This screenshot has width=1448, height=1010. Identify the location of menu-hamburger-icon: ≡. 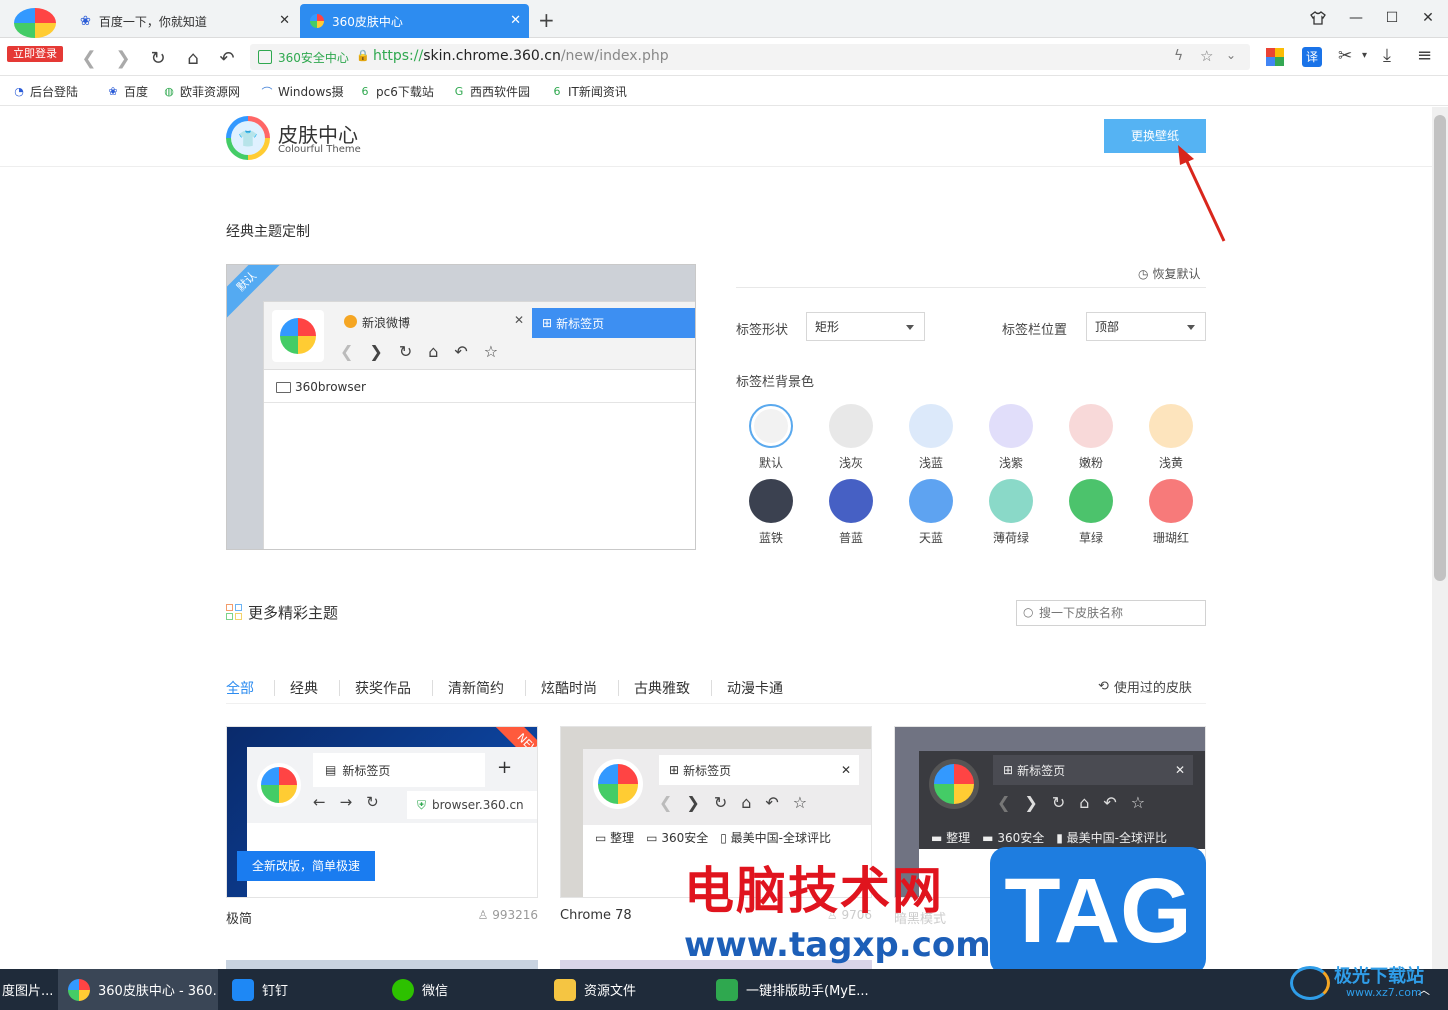
(1424, 55).